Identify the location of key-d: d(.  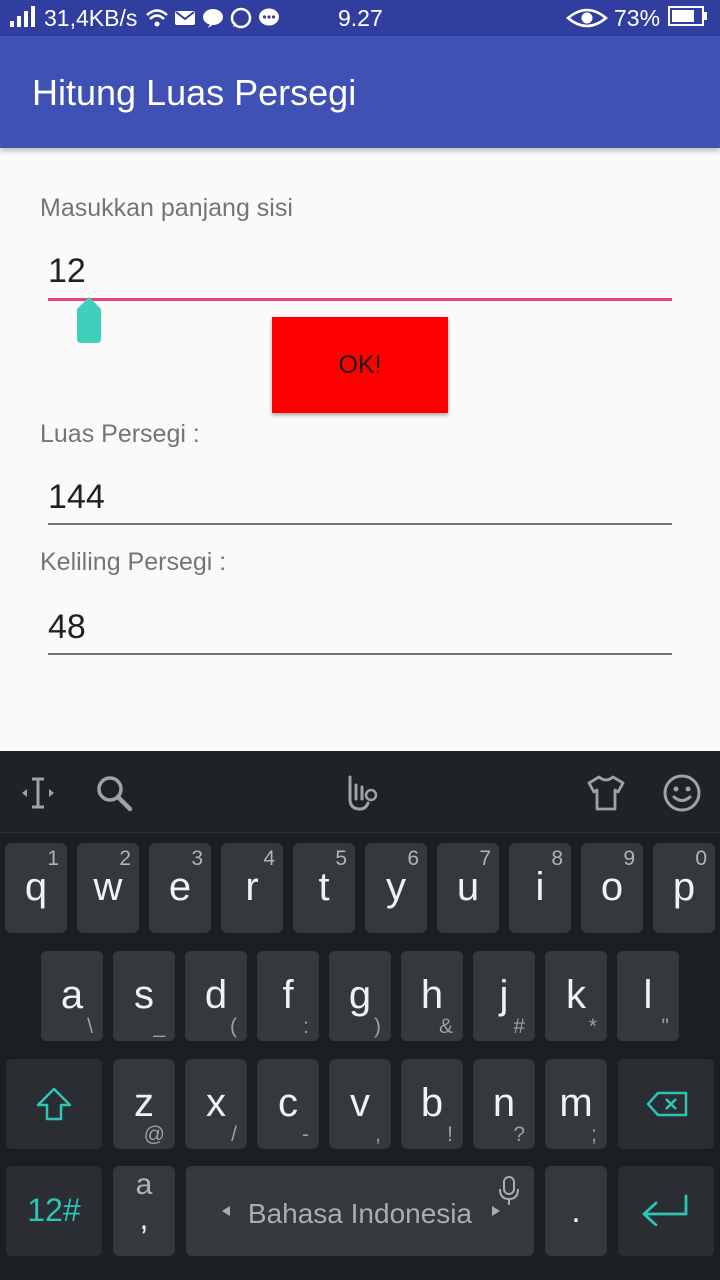
(216, 996).